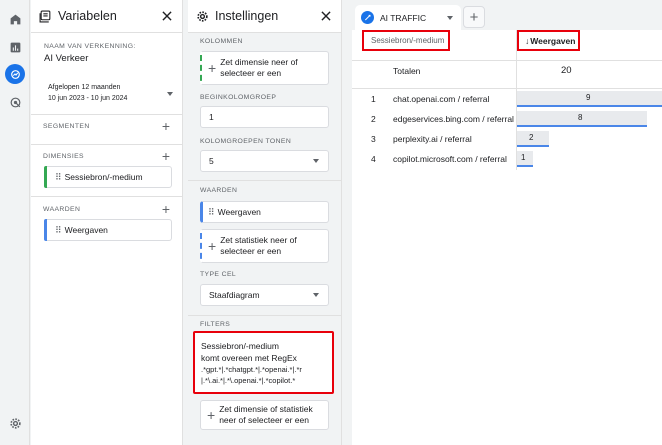 This screenshot has height=445, width=662. I want to click on settings-header: Instellingen, so click(264, 16).